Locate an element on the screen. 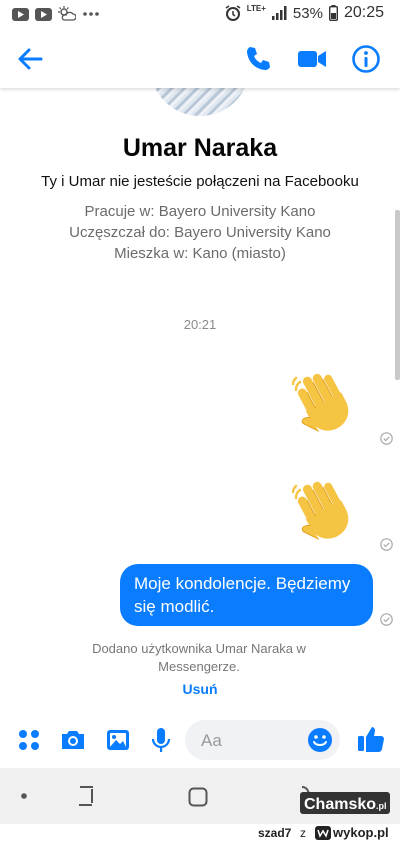 This screenshot has height=842, width=400. alarm-icon is located at coordinates (233, 13).